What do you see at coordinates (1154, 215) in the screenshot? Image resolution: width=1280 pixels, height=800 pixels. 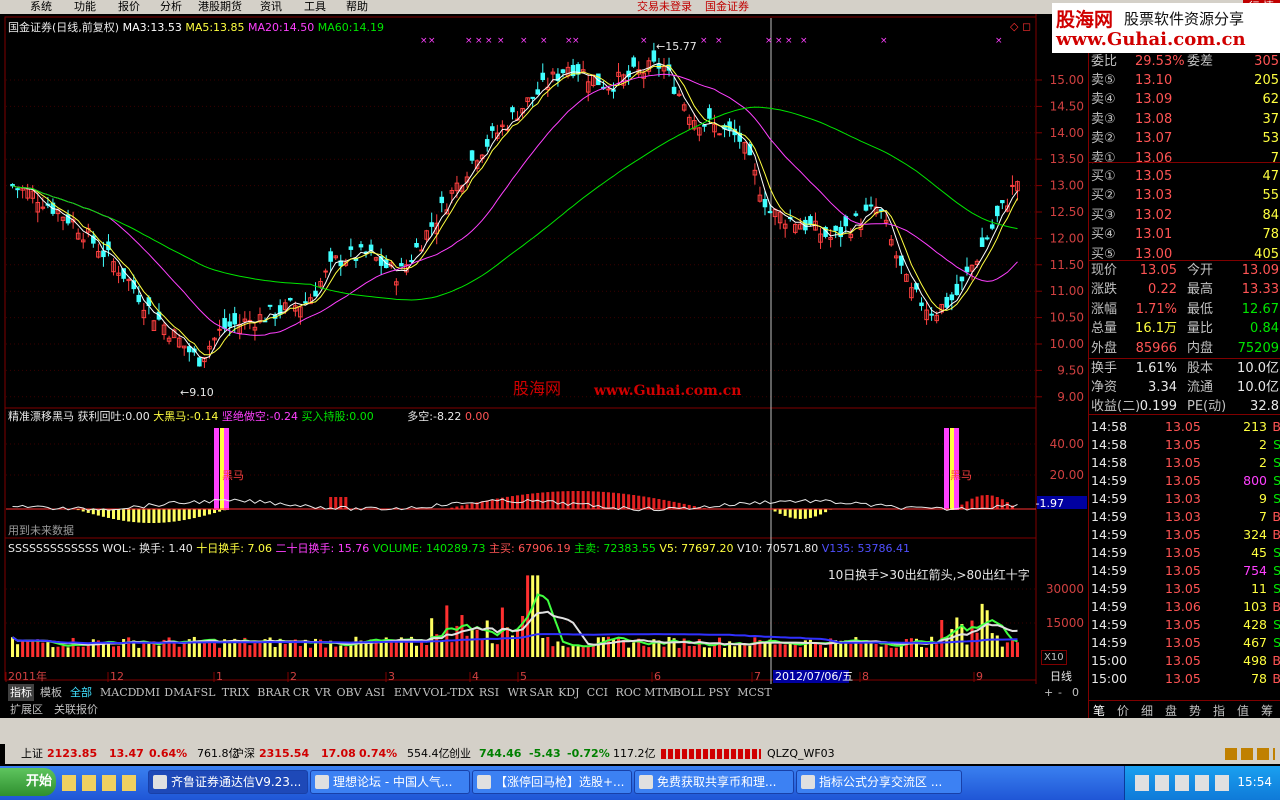 I see `bid-price: 13.02` at bounding box center [1154, 215].